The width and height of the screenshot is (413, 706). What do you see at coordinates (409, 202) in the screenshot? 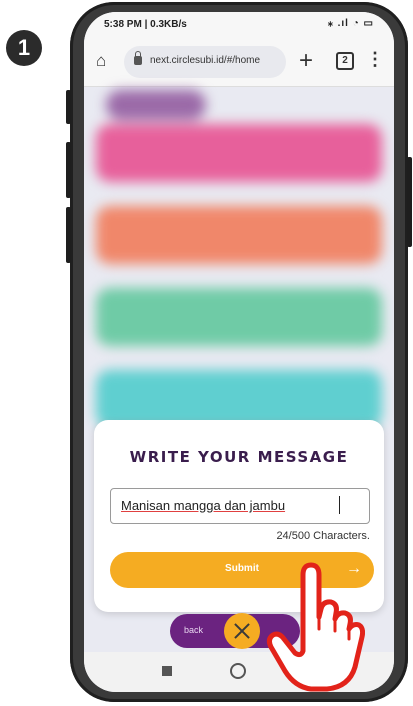
I see `phone-power-button` at bounding box center [409, 202].